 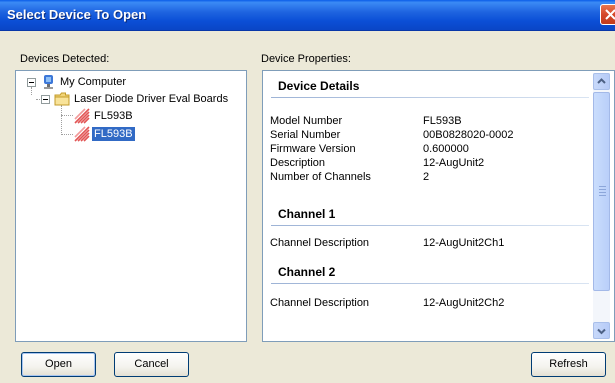 What do you see at coordinates (306, 59) in the screenshot?
I see `device-properties-label: Device Properties:` at bounding box center [306, 59].